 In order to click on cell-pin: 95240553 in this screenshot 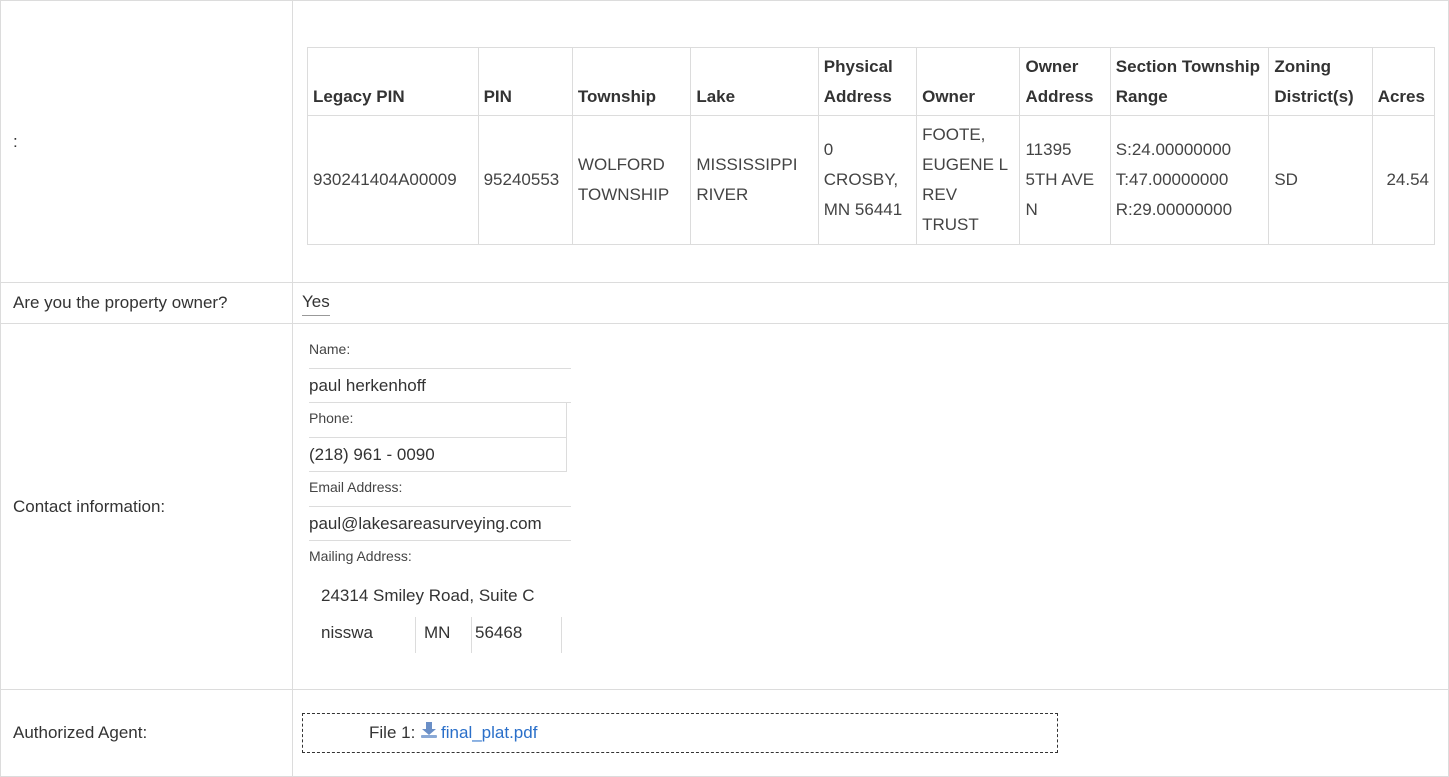, I will do `click(525, 179)`.